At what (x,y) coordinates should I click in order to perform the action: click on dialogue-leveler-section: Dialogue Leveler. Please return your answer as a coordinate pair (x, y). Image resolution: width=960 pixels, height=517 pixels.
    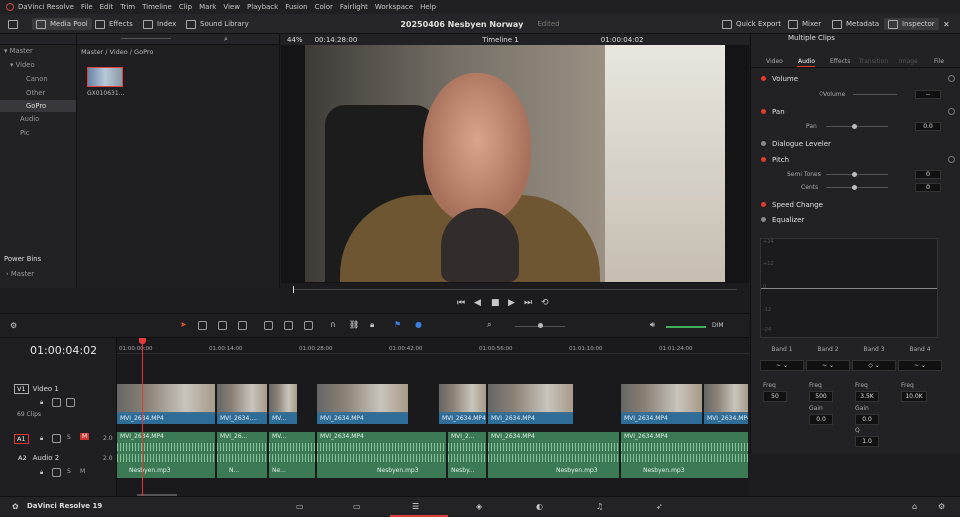
    Looking at the image, I should click on (855, 143).